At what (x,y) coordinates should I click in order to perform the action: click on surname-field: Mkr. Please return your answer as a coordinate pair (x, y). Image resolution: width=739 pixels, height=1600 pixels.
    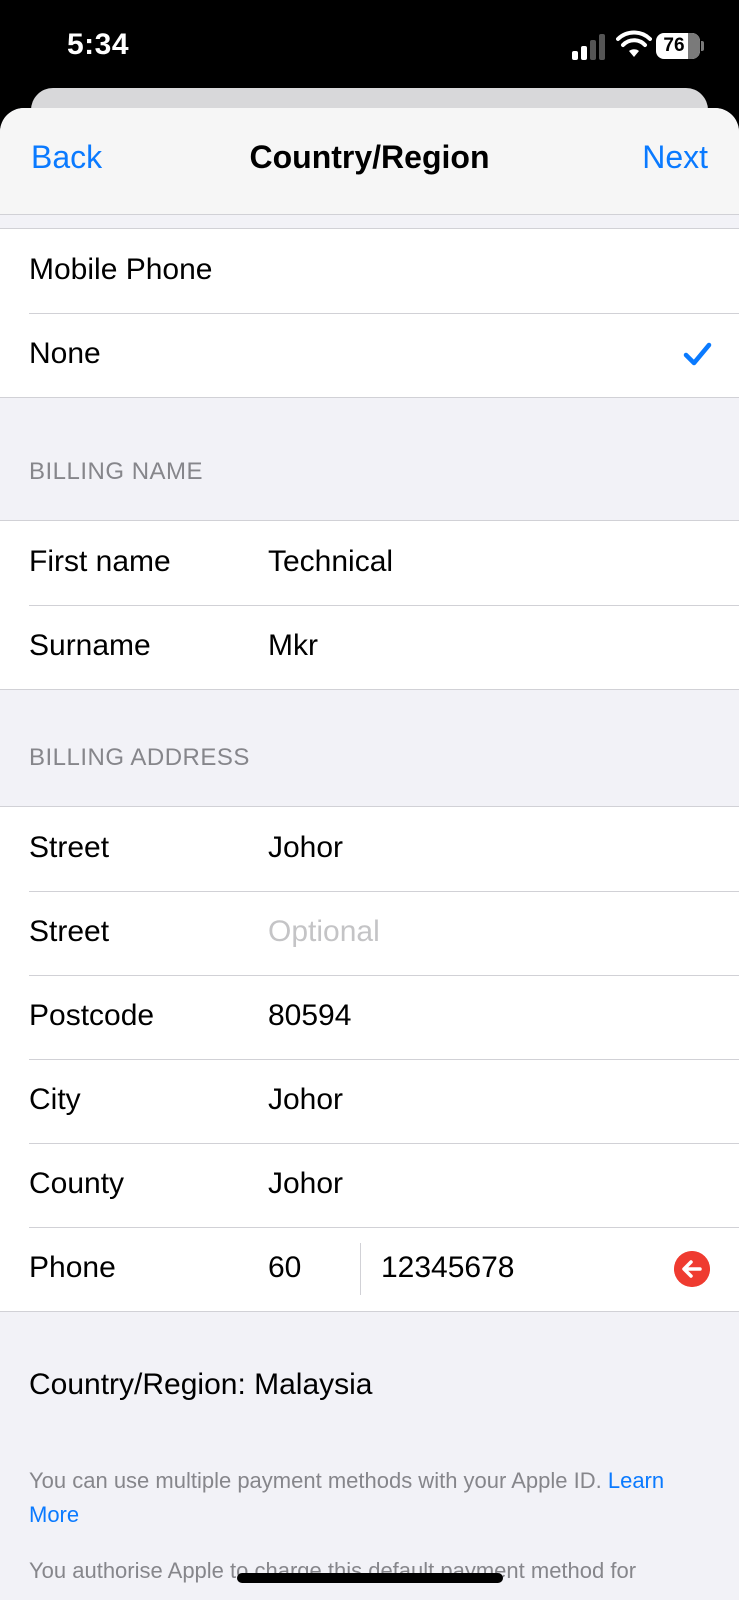
    Looking at the image, I should click on (293, 646).